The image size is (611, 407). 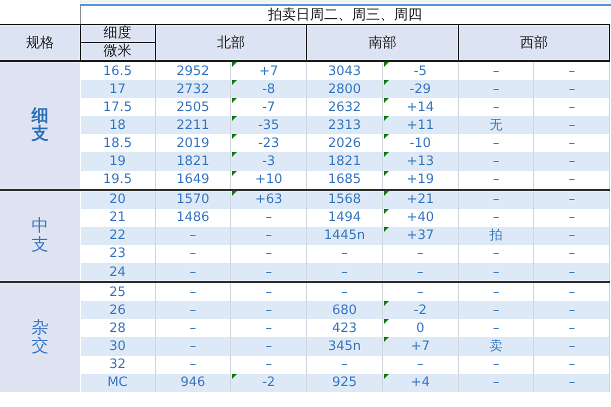 What do you see at coordinates (344, 89) in the screenshot?
I see `table-cell: 2800` at bounding box center [344, 89].